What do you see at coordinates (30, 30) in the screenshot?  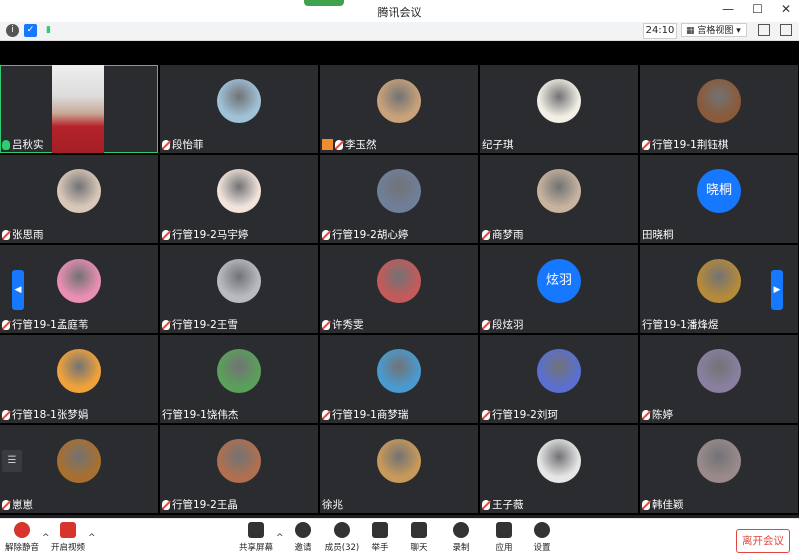 I see `shield-icon: ✓` at bounding box center [30, 30].